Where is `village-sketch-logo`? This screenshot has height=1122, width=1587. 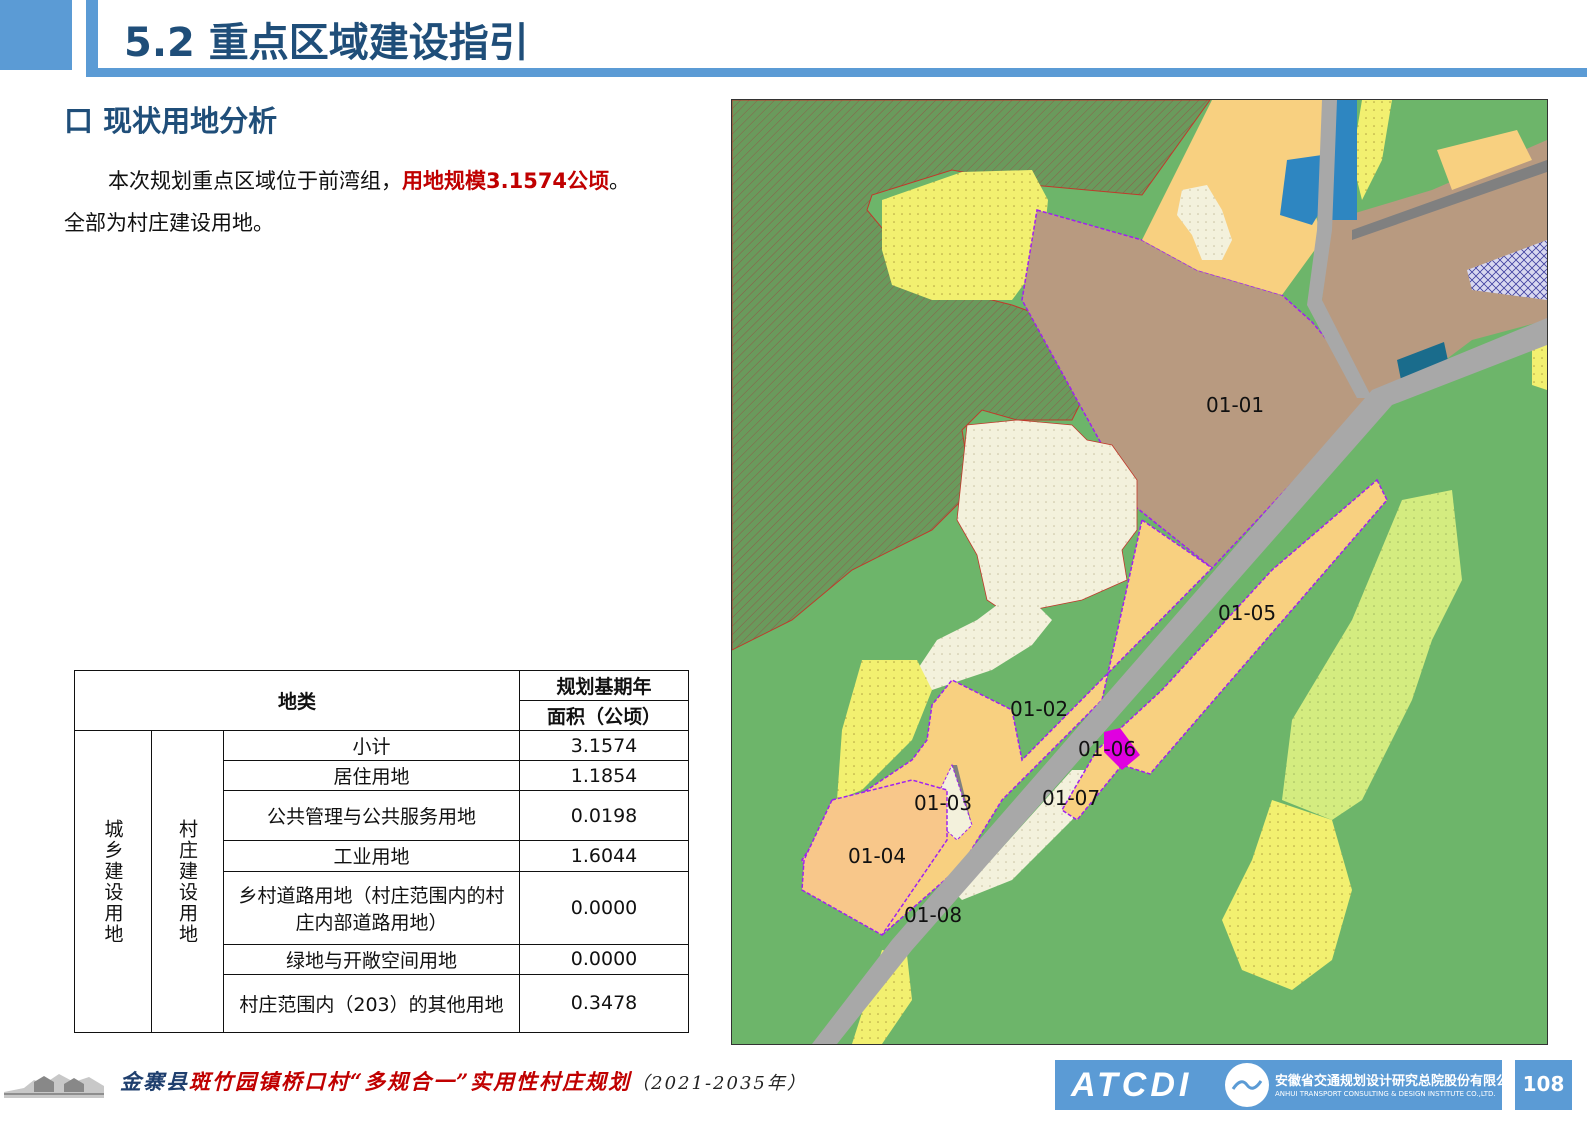
village-sketch-logo is located at coordinates (54, 1082).